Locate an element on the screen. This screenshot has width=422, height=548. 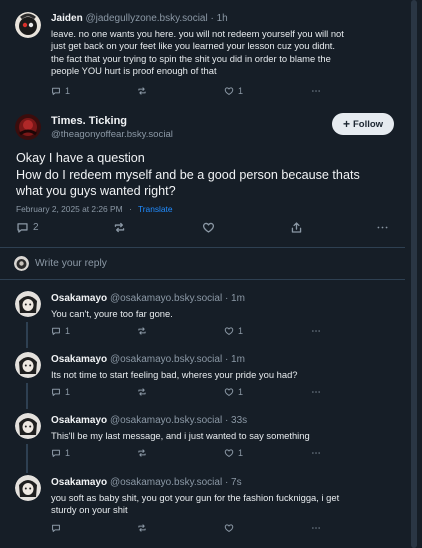
post-header: Osakamayo @osakamayo.bsky.social · 1m is located at coordinates (148, 359).